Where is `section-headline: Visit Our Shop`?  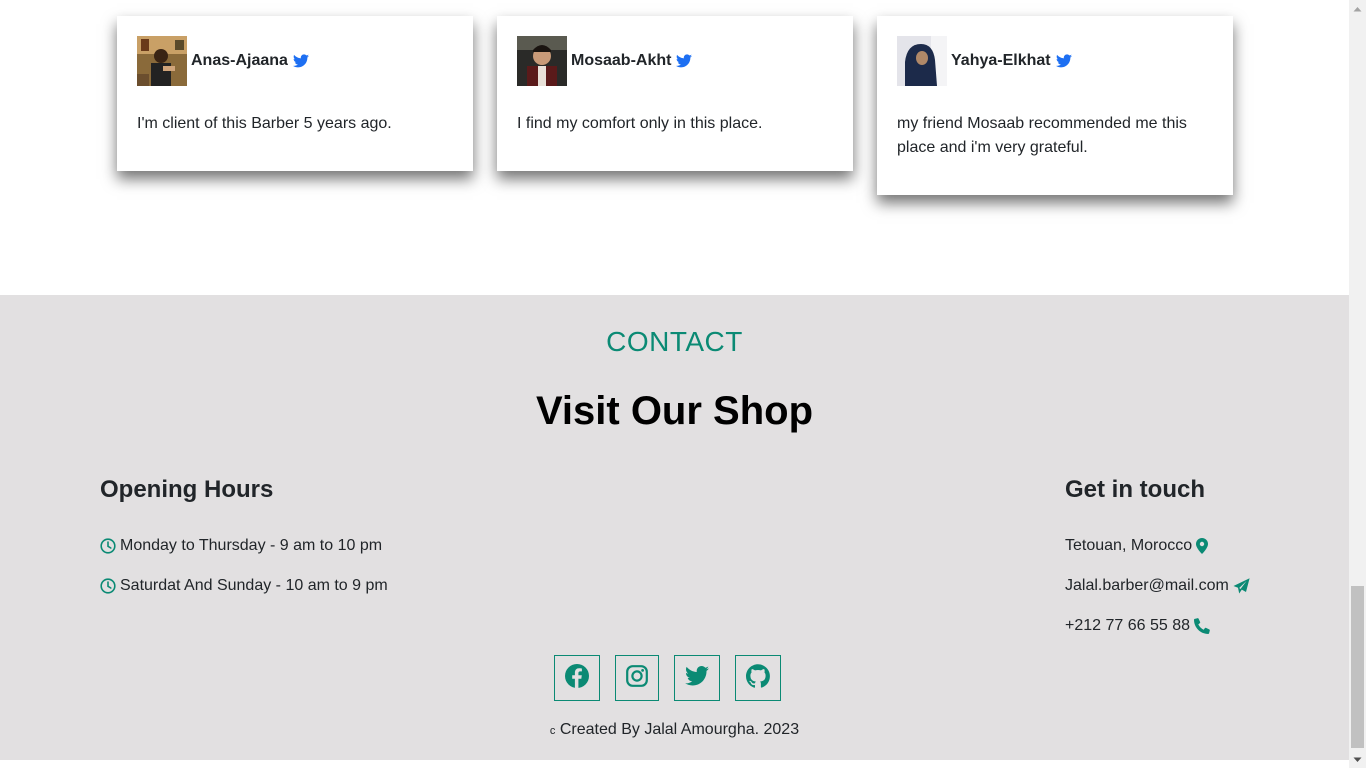
section-headline: Visit Our Shop is located at coordinates (674, 411).